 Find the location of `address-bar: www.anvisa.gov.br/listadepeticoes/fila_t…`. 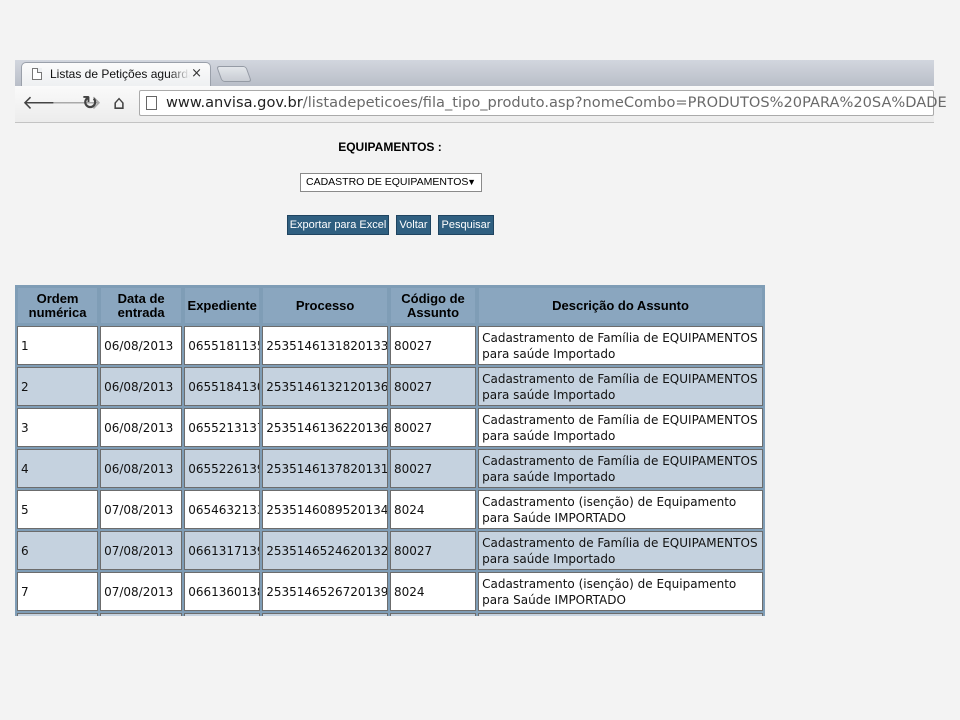

address-bar: www.anvisa.gov.br/listadepeticoes/fila_t… is located at coordinates (543, 103).